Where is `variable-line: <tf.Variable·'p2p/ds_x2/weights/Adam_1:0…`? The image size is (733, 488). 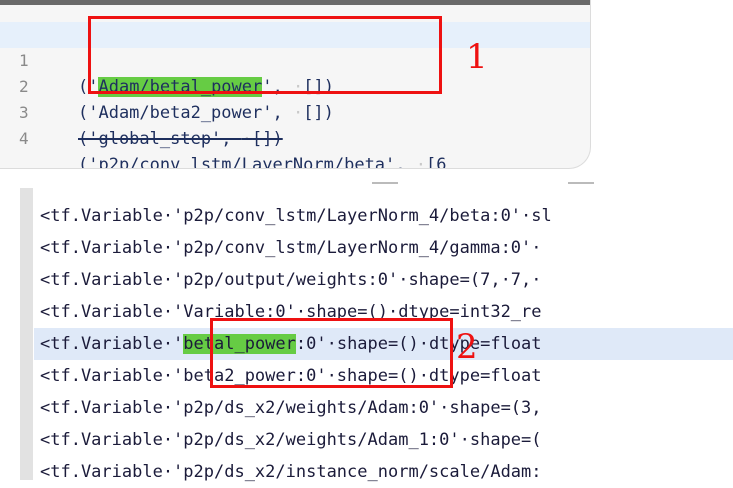
variable-line: <tf.Variable·'p2p/ds_x2/weights/Adam_1:0… is located at coordinates (386, 440).